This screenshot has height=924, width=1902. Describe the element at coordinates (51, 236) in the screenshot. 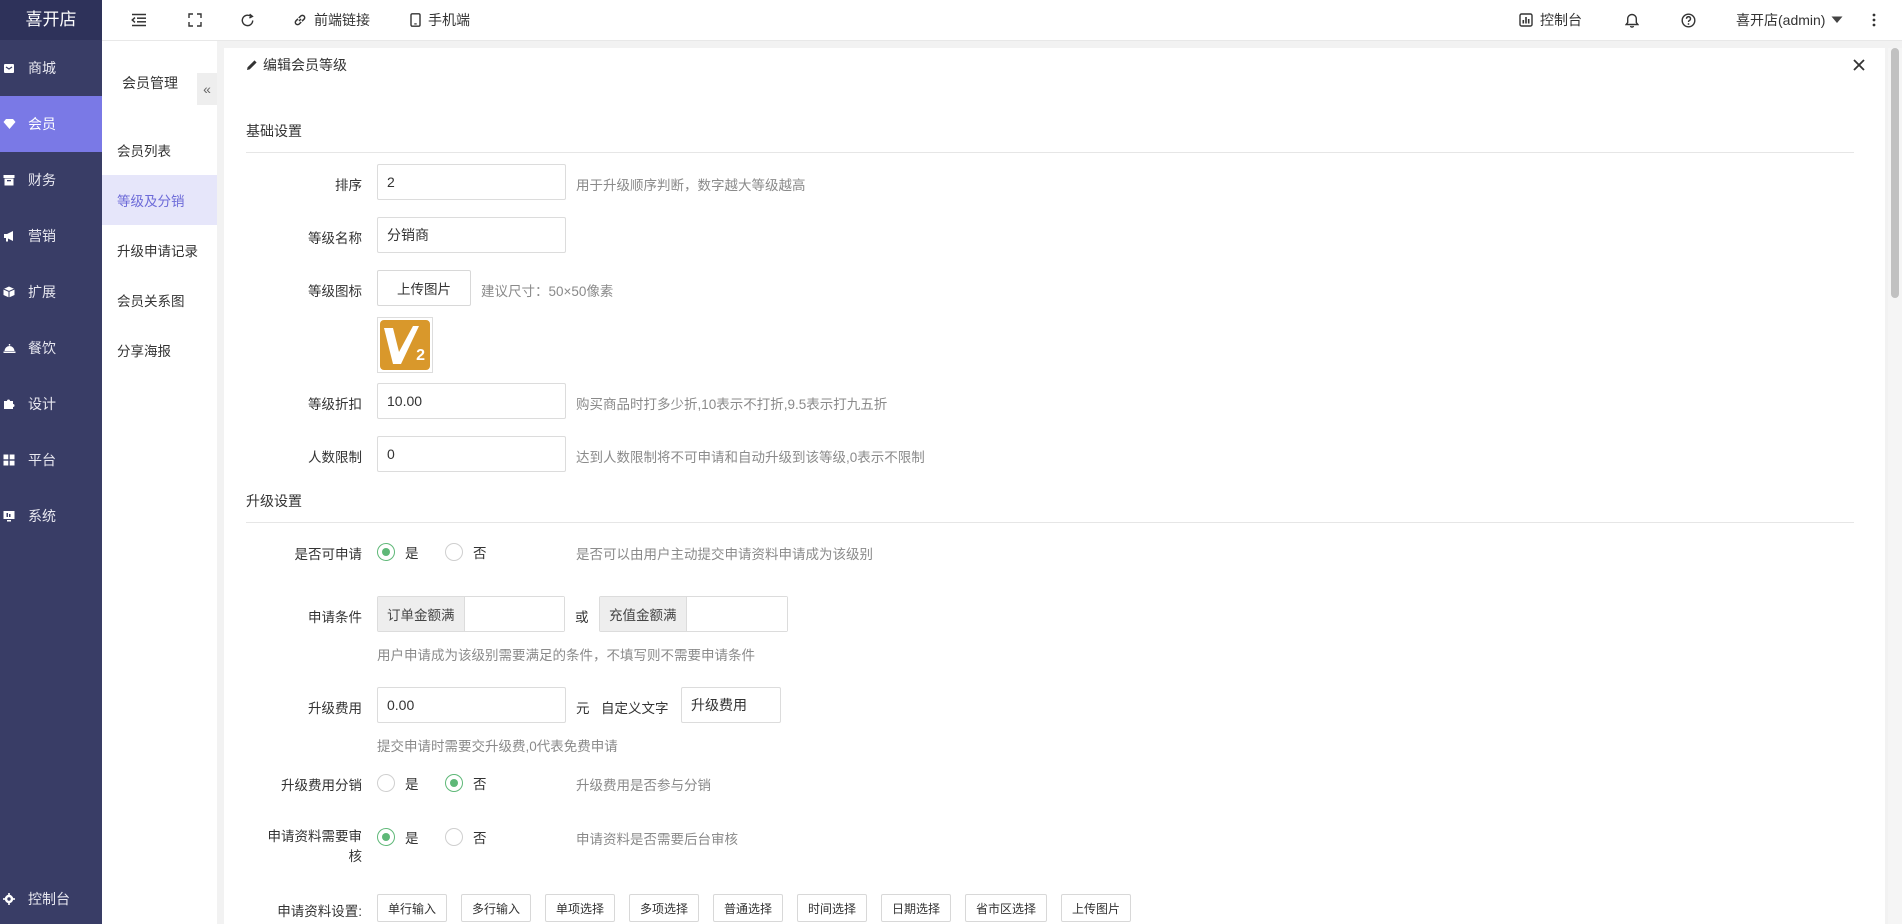

I see `nav-item-marketing: 营销` at that location.